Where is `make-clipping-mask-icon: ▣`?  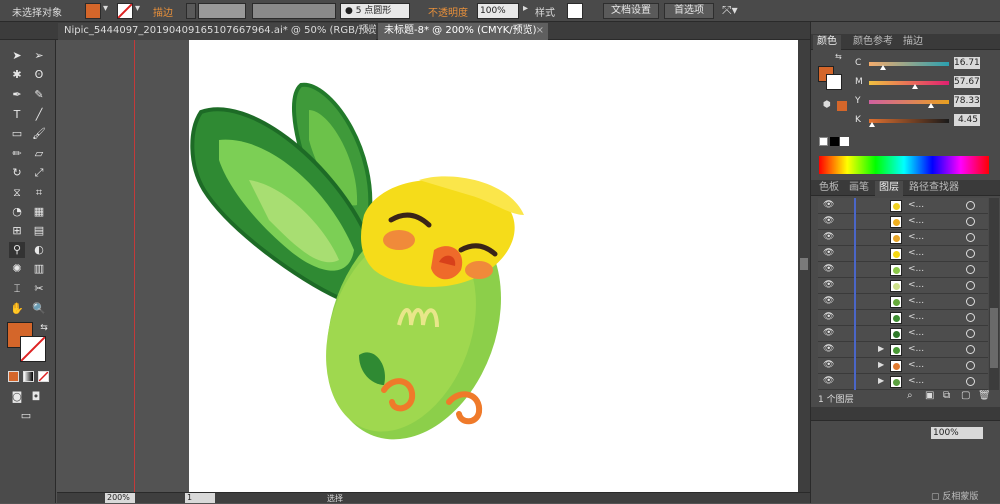 make-clipping-mask-icon: ▣ is located at coordinates (929, 395).